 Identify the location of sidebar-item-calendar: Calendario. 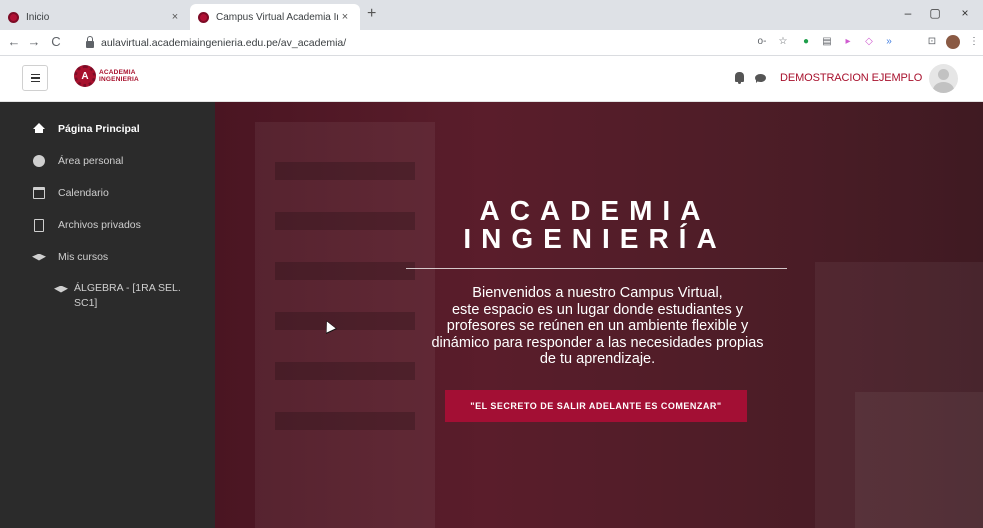
(70, 193).